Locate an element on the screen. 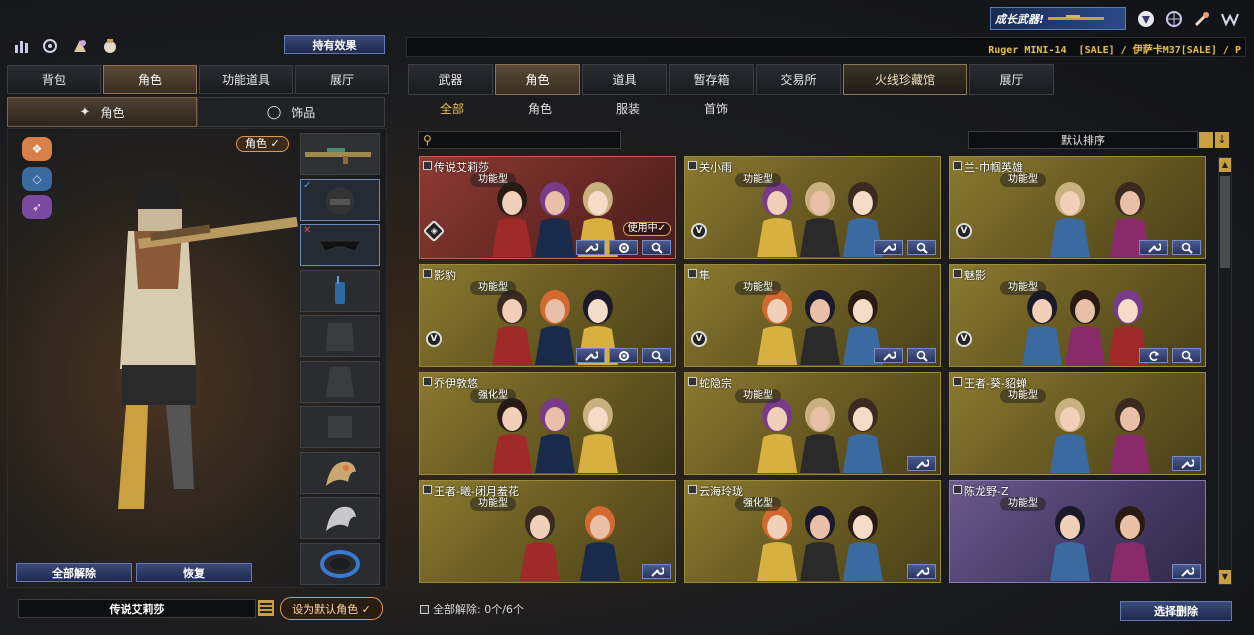 Image resolution: width=1254 pixels, height=635 pixels. tab-backpack: 背包 is located at coordinates (54, 79).